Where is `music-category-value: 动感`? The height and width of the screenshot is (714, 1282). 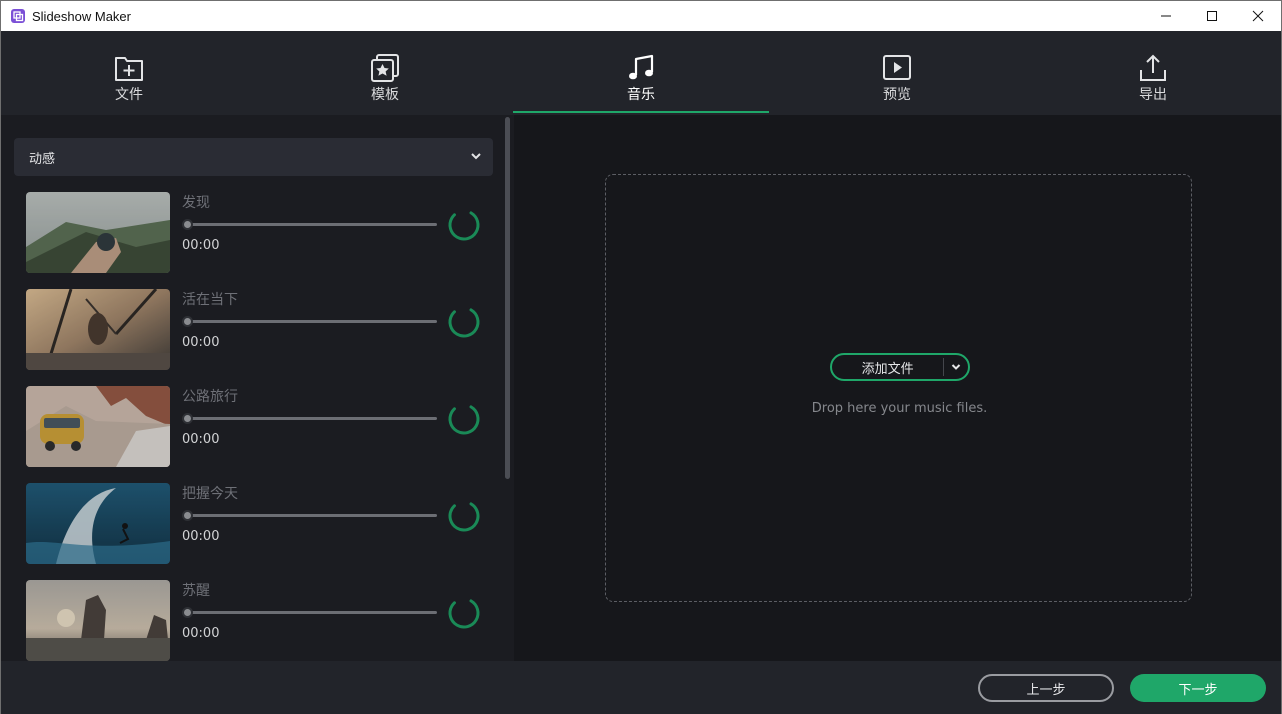 music-category-value: 动感 is located at coordinates (42, 159).